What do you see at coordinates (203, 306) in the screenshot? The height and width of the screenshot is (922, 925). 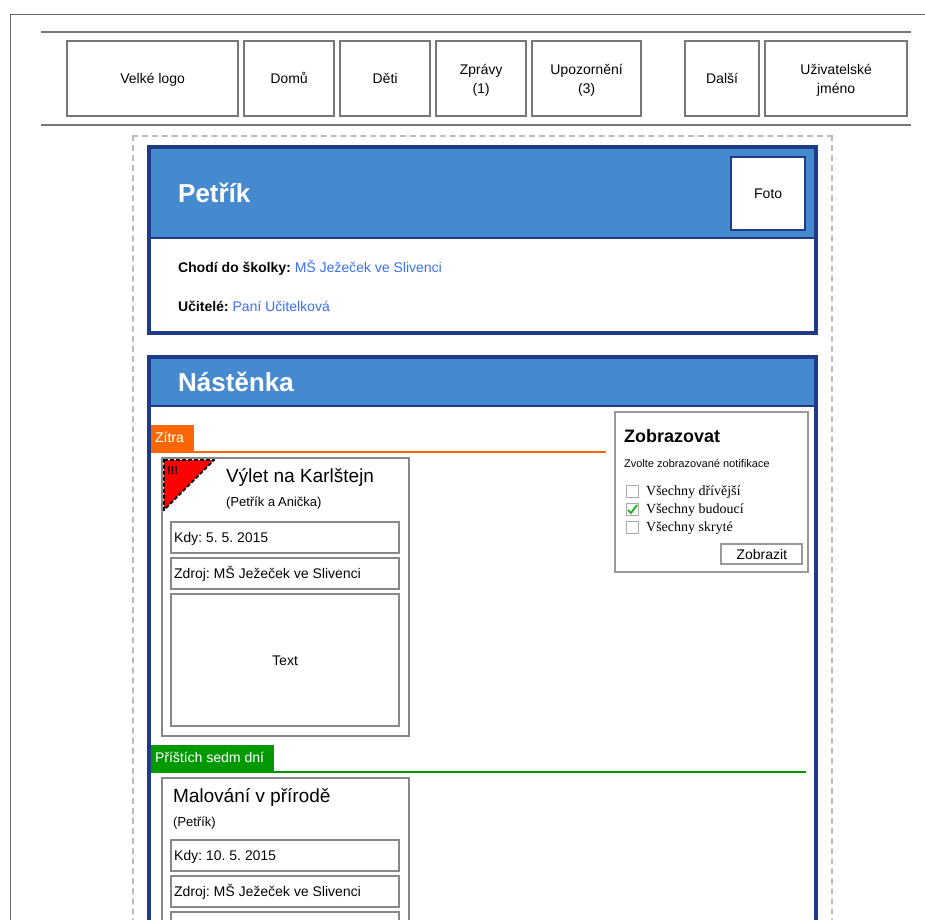 I see `fact-label: Učitelé:` at bounding box center [203, 306].